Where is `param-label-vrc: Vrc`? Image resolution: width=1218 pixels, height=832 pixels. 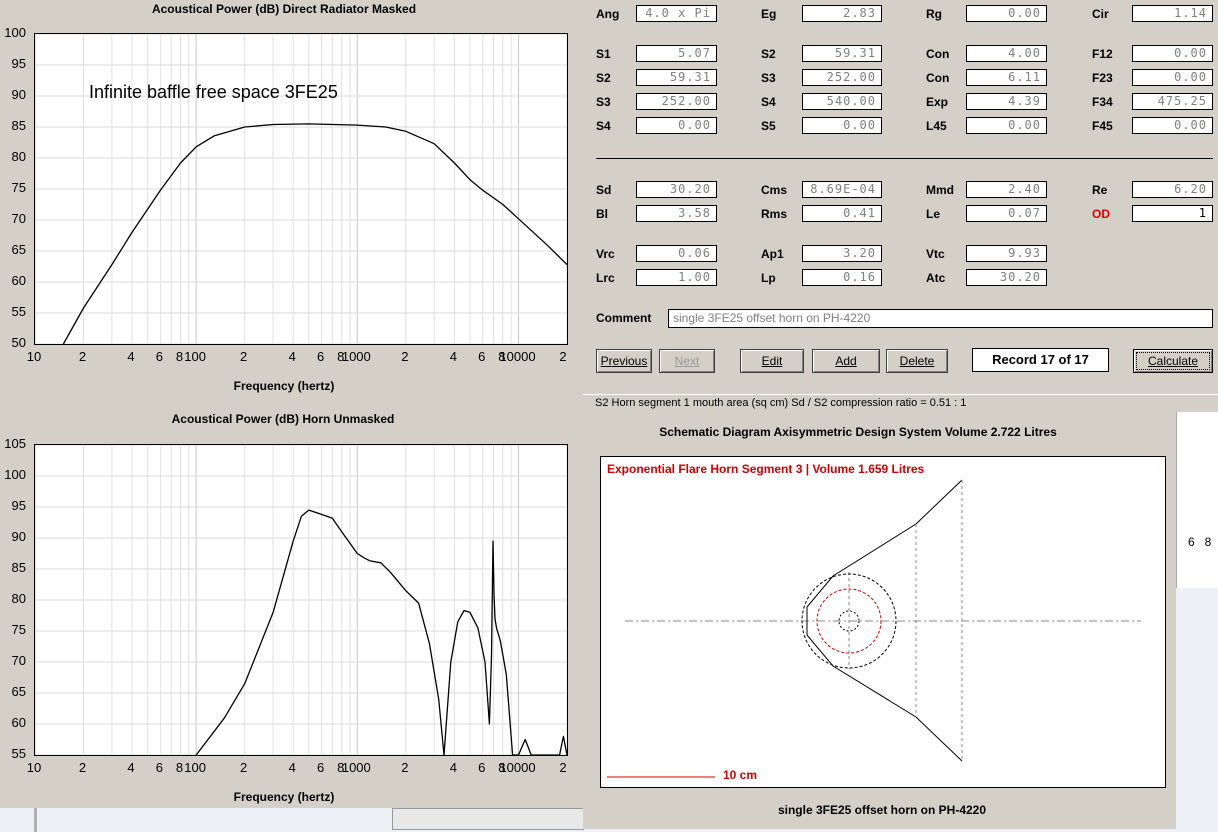 param-label-vrc: Vrc is located at coordinates (605, 254).